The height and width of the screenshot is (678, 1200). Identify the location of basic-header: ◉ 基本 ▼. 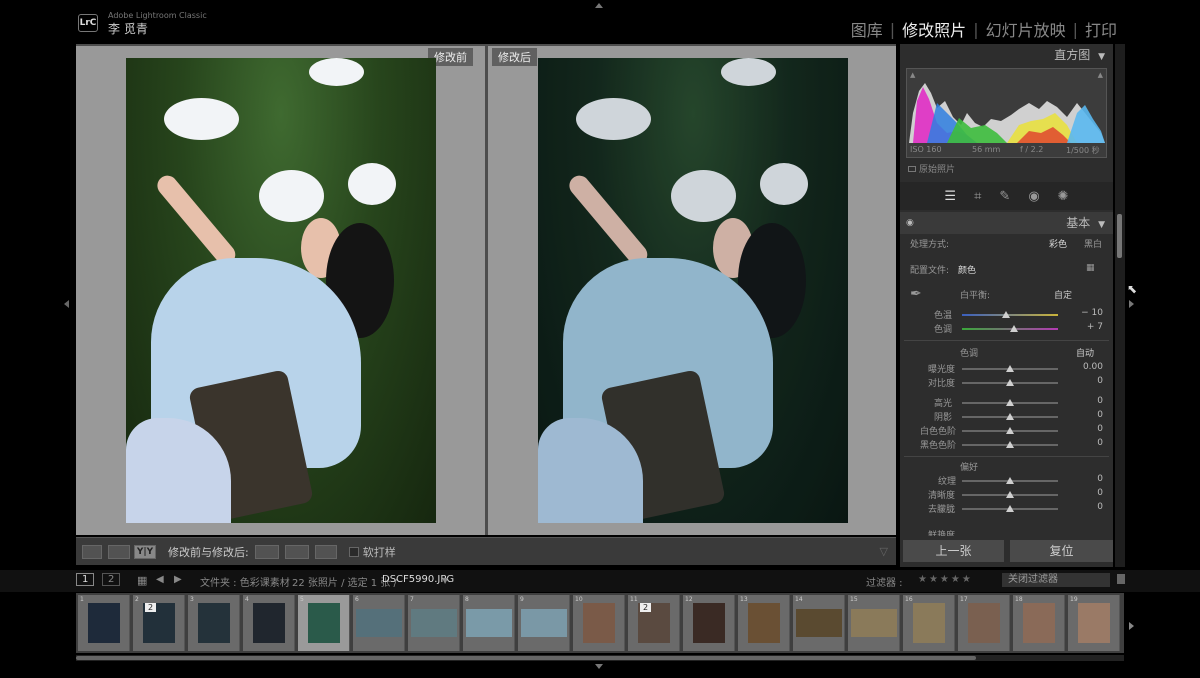
(1006, 223).